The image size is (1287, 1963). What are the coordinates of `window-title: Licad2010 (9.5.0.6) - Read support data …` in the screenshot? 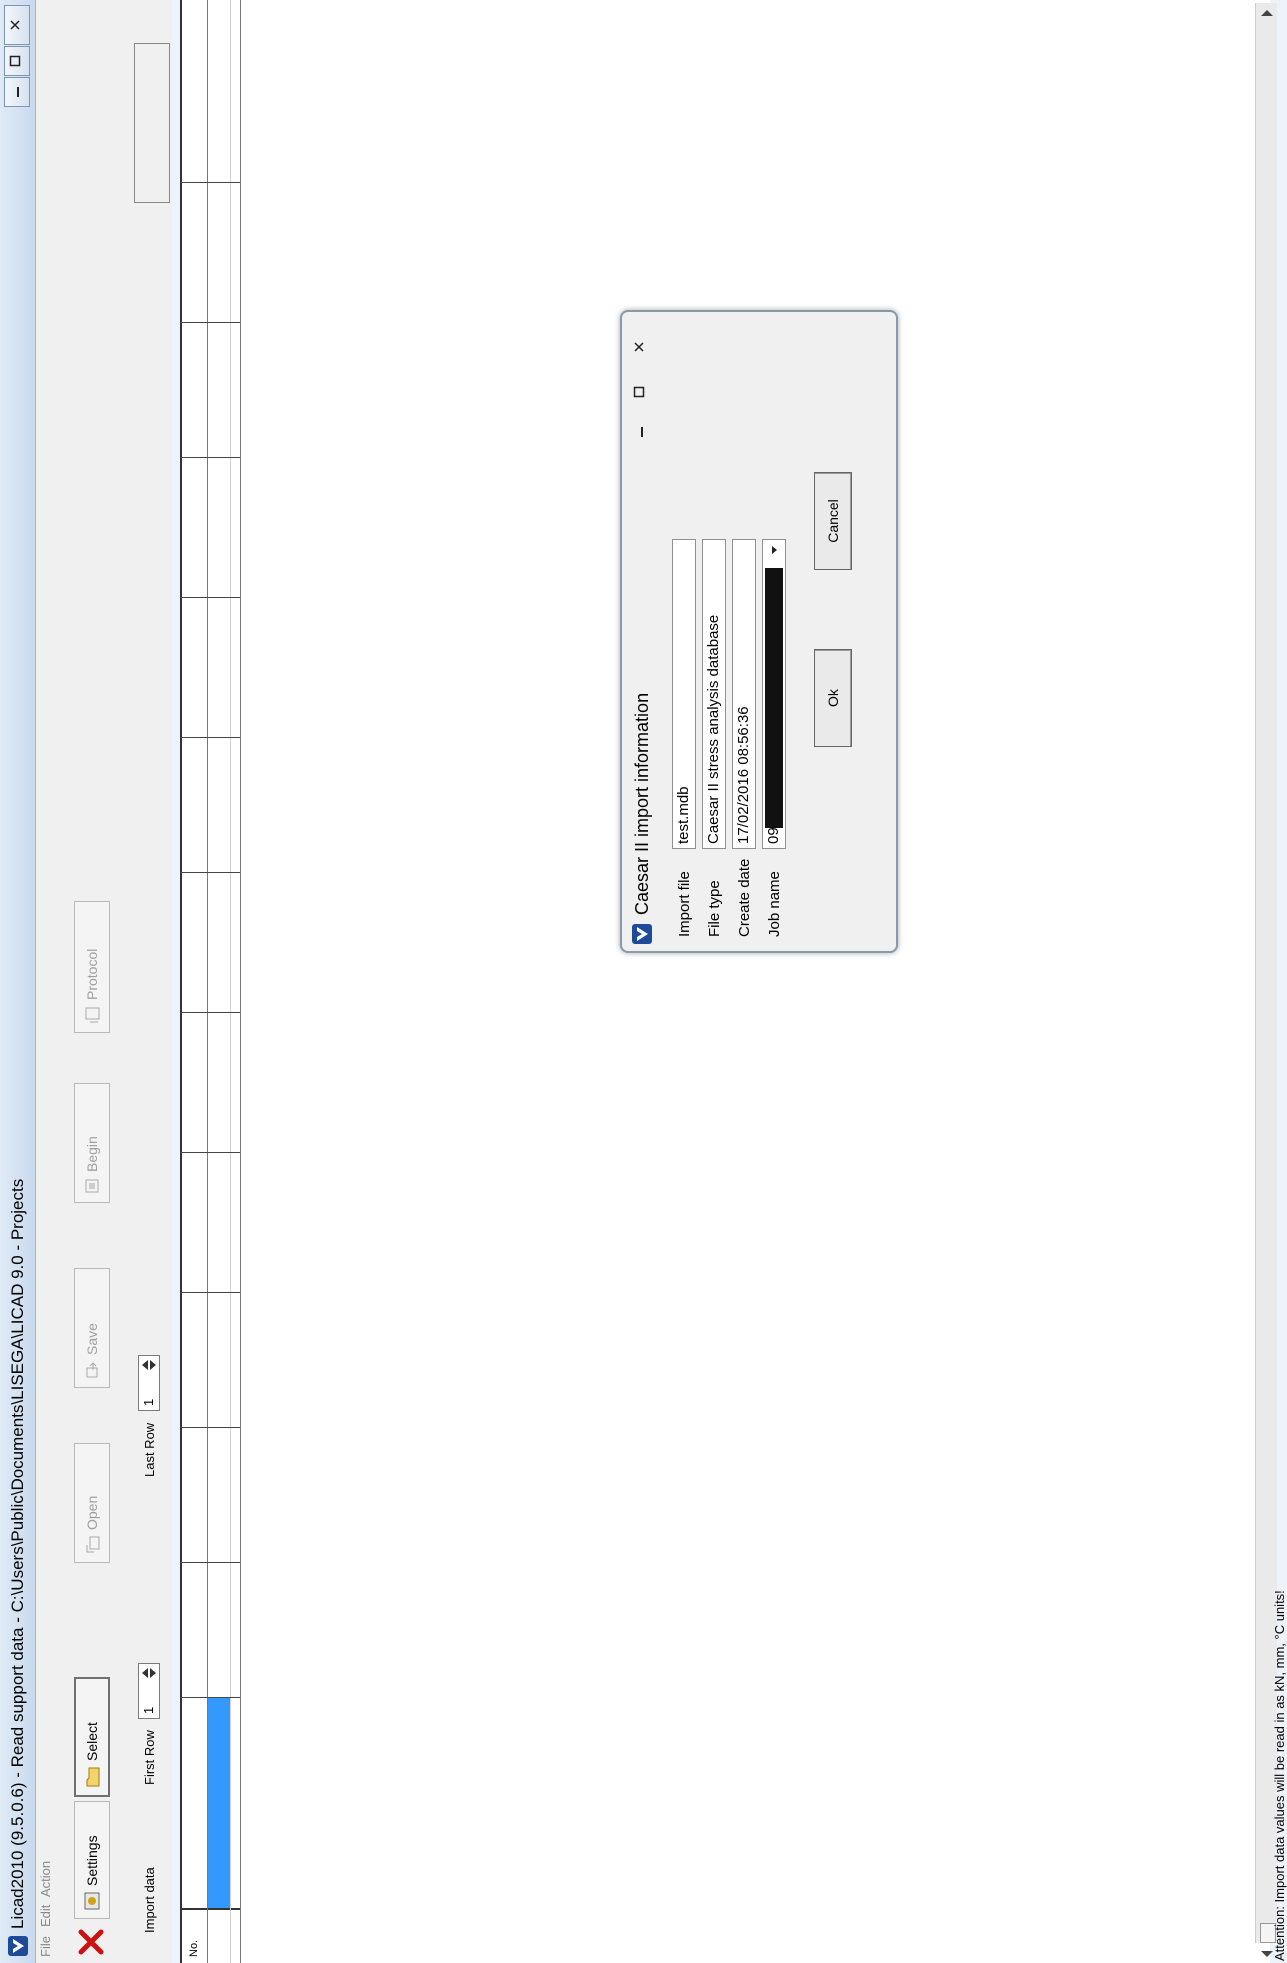 It's located at (17, 1553).